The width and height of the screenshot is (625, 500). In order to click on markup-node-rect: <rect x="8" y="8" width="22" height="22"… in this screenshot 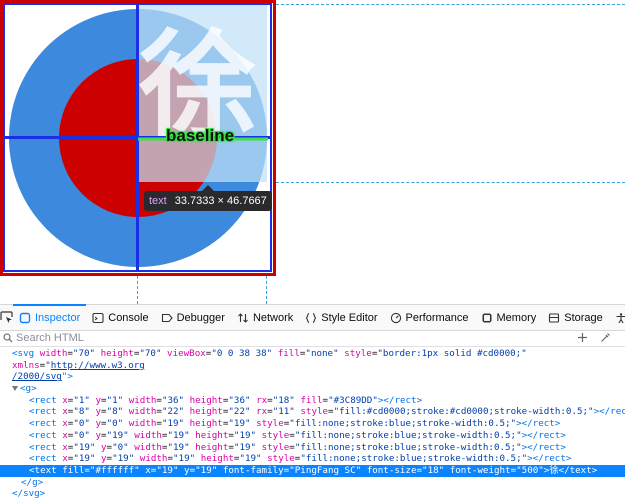, I will do `click(312, 412)`.